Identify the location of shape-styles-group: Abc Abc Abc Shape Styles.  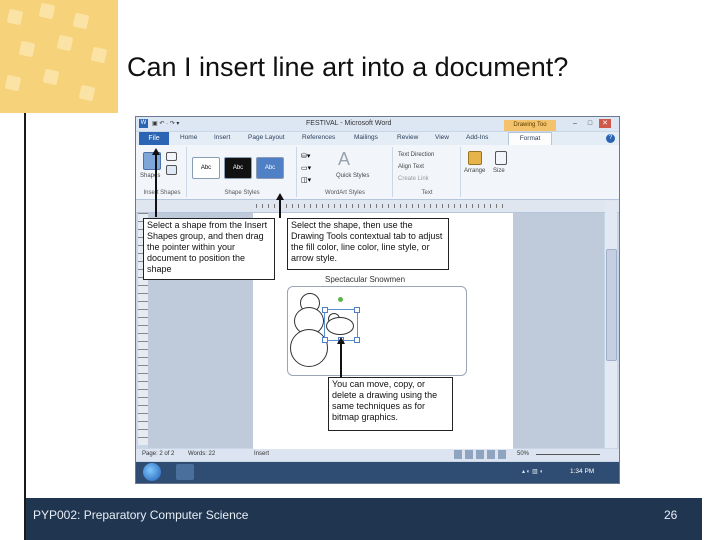
(242, 172).